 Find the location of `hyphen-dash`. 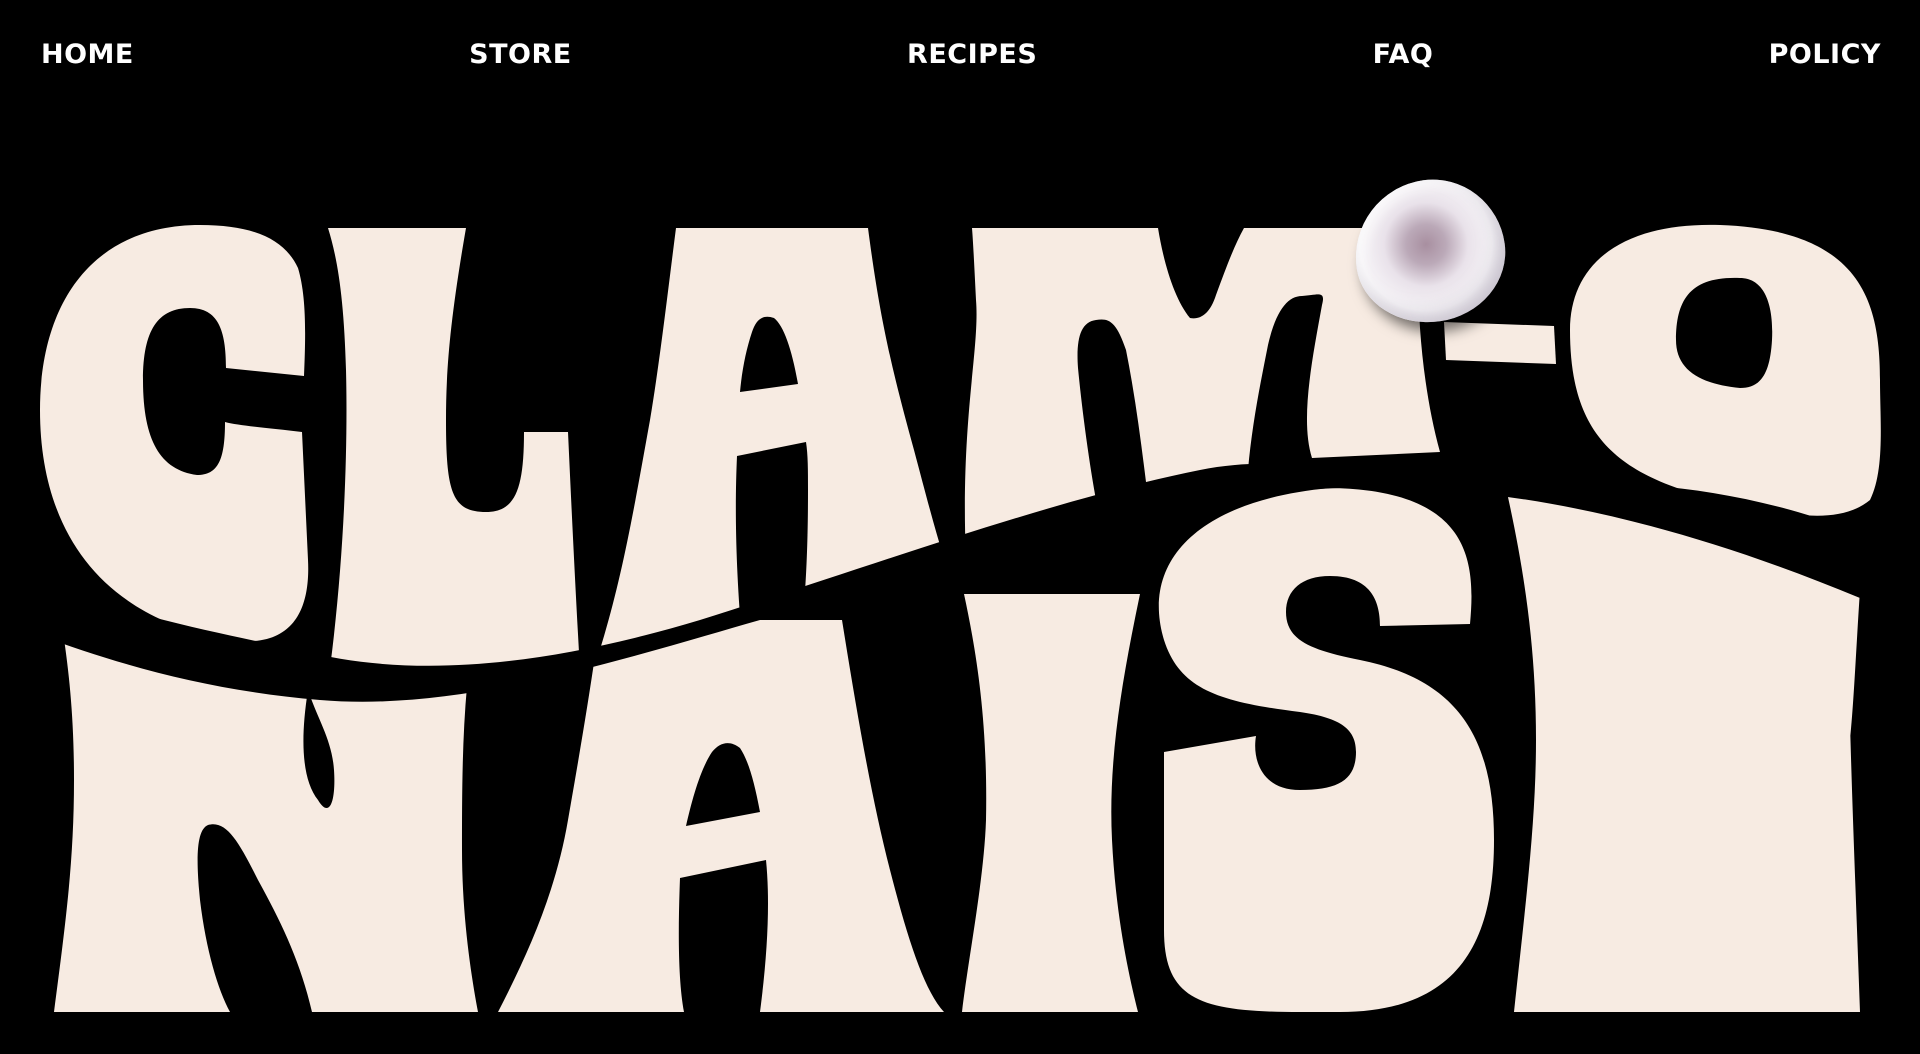

hyphen-dash is located at coordinates (1500, 343).